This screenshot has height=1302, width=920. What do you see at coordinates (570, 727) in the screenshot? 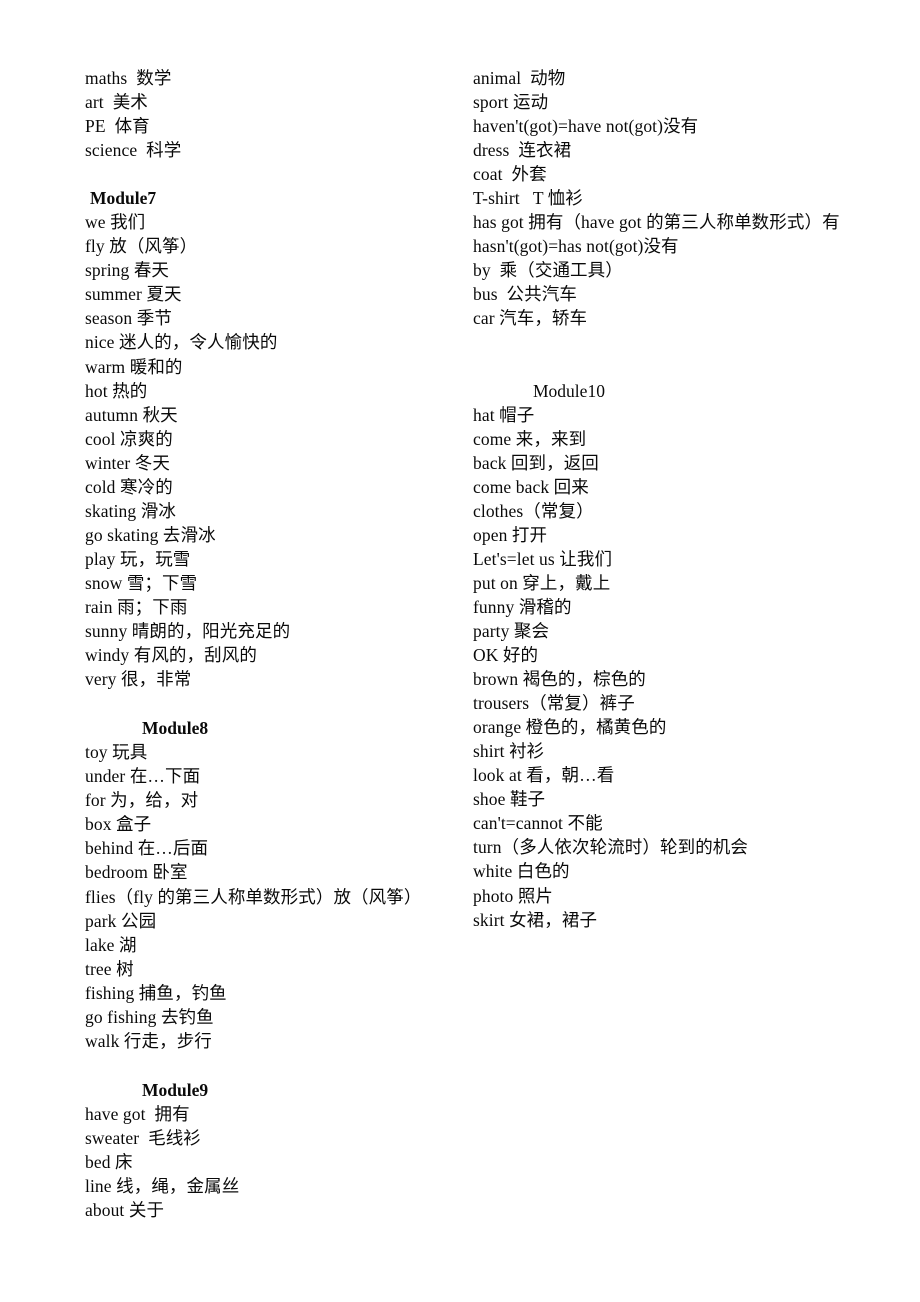
I see `vocabulary-entry: orange 橙色的，橘黄色的` at bounding box center [570, 727].